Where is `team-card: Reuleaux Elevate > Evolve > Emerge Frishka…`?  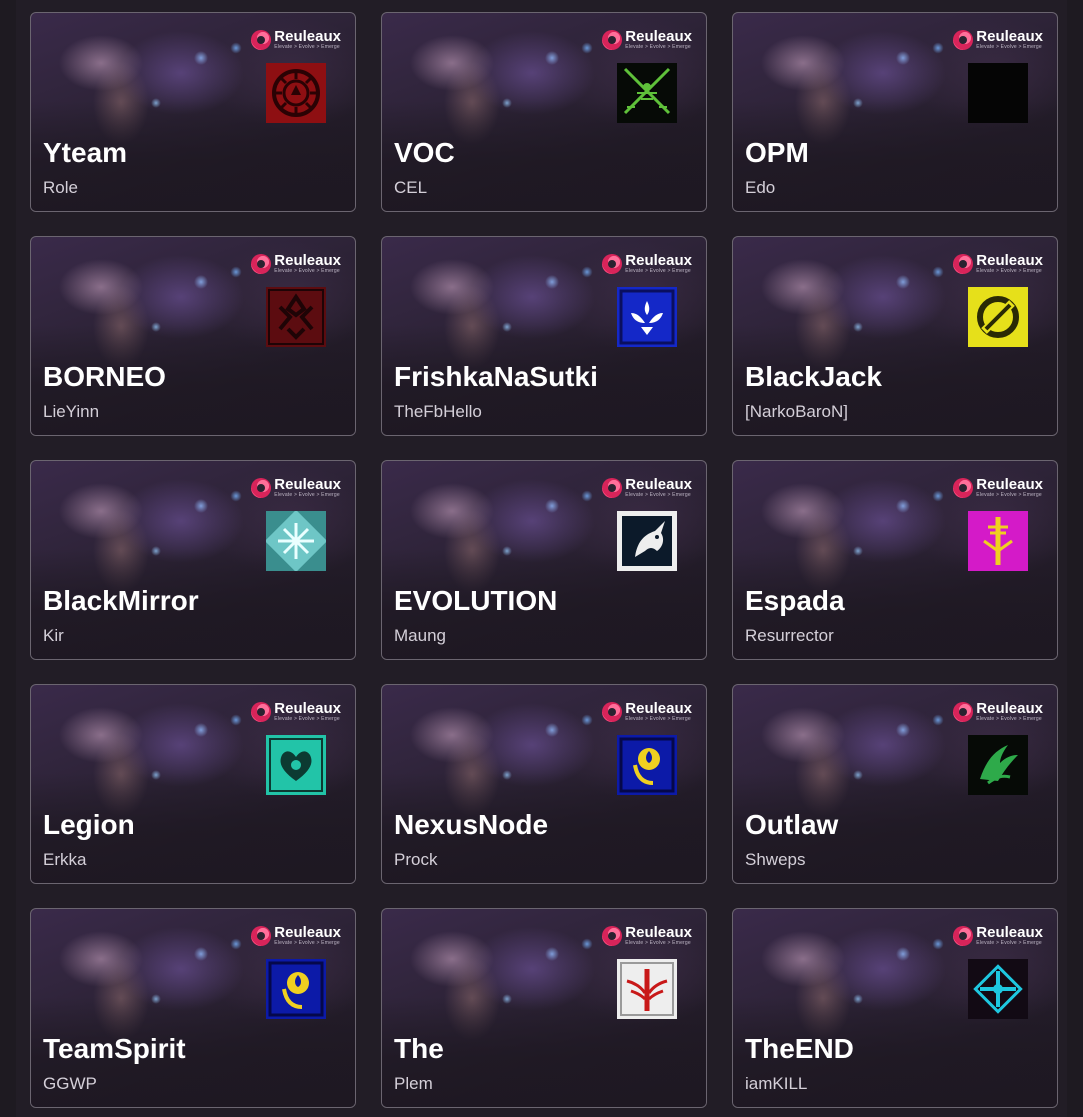
team-card: Reuleaux Elevate > Evolve > Emerge Frishka… is located at coordinates (544, 336).